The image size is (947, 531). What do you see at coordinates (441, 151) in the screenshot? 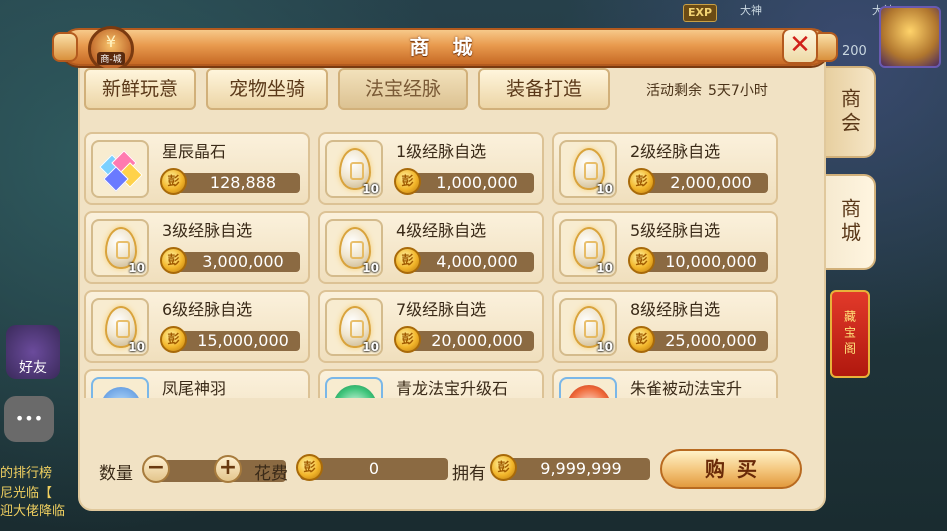
I see `item-name: 1级经脉自选` at bounding box center [441, 151].